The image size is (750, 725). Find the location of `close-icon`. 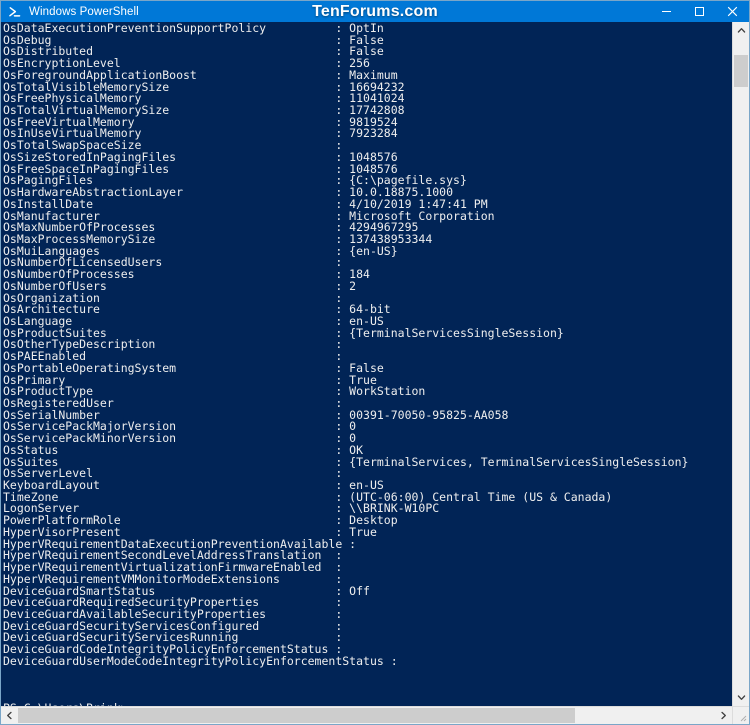

close-icon is located at coordinates (732, 11).